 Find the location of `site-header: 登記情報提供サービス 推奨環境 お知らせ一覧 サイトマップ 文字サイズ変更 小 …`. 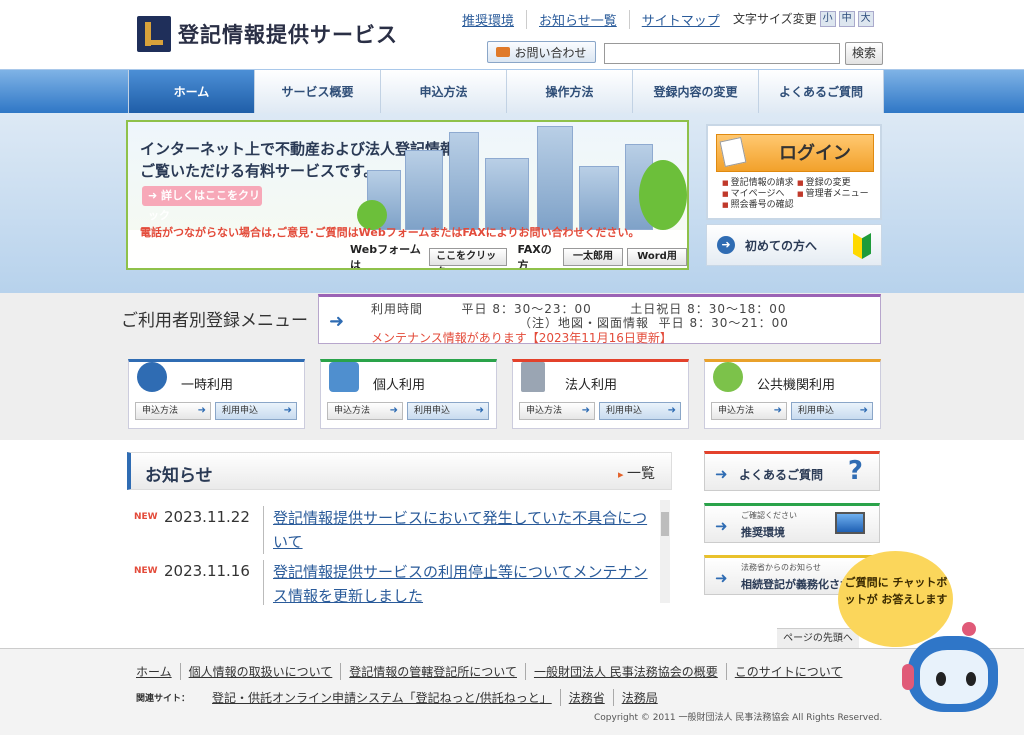

site-header: 登記情報提供サービス 推奨環境 お知らせ一覧 サイトマップ 文字サイズ変更 小 … is located at coordinates (512, 34).